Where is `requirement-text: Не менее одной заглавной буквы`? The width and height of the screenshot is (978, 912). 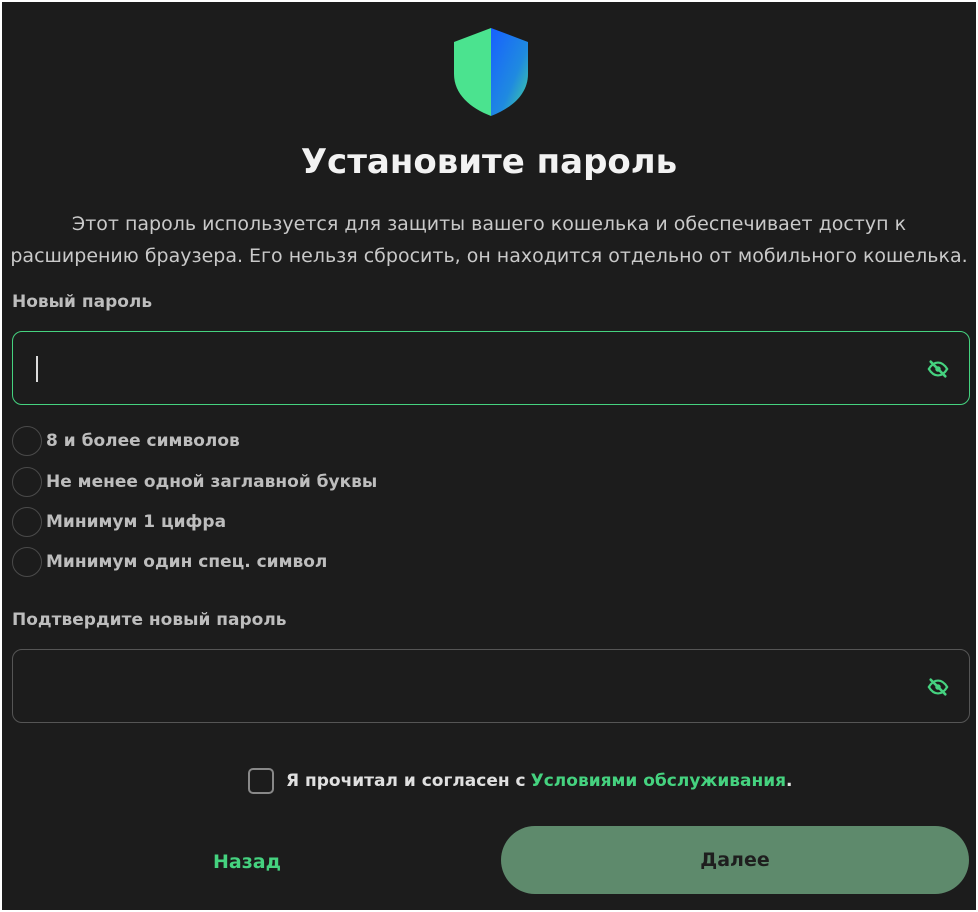
requirement-text: Не менее одной заглавной буквы is located at coordinates (212, 482).